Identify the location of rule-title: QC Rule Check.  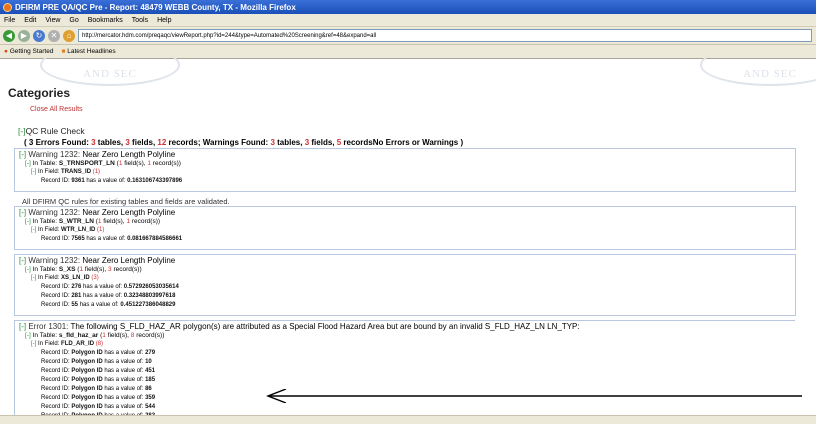
(55, 131).